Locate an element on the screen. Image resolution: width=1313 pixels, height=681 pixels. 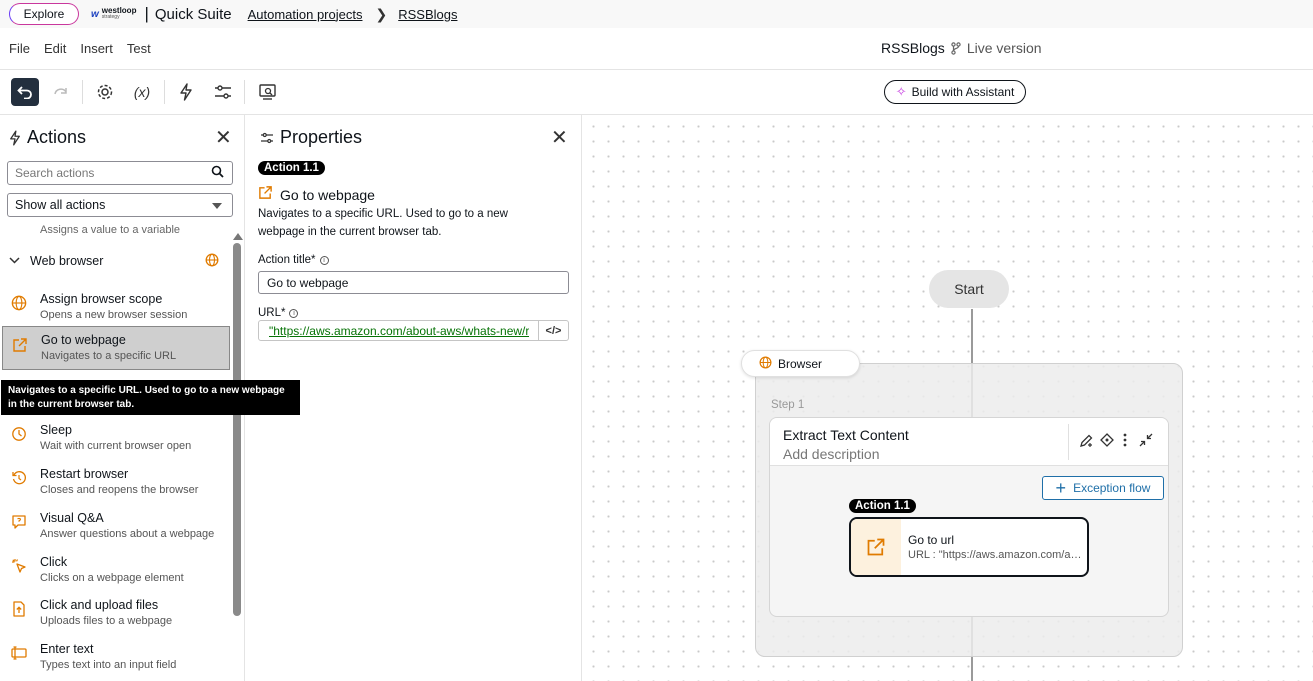
properties-panel-header: Properties is located at coordinates (311, 137).